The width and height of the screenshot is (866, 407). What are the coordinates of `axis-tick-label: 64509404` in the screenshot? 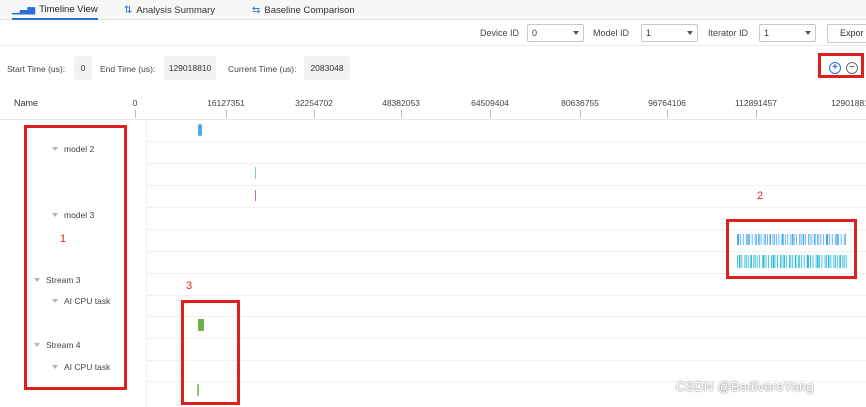 It's located at (490, 103).